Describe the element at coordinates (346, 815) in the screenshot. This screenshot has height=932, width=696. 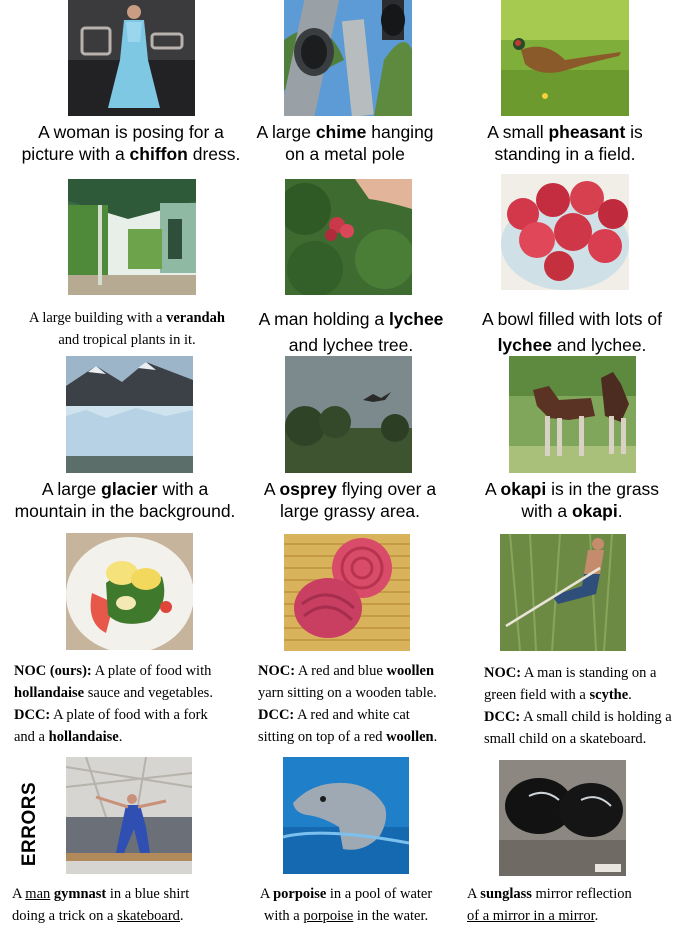
I see `photo-porpoise` at that location.